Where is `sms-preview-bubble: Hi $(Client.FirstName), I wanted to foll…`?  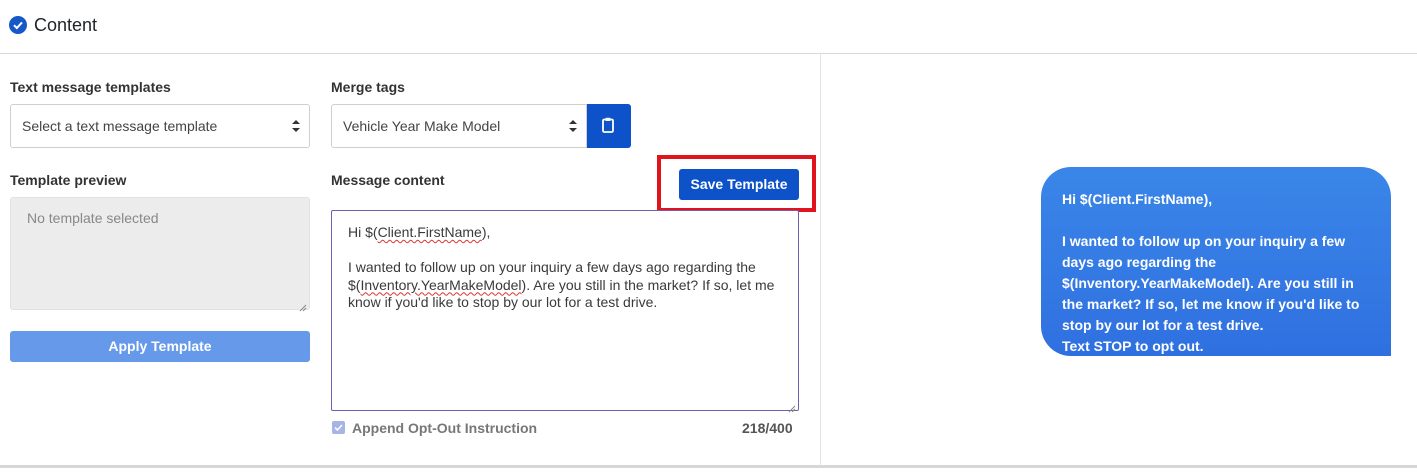
sms-preview-bubble: Hi $(Client.FirstName), I wanted to foll… is located at coordinates (1216, 261).